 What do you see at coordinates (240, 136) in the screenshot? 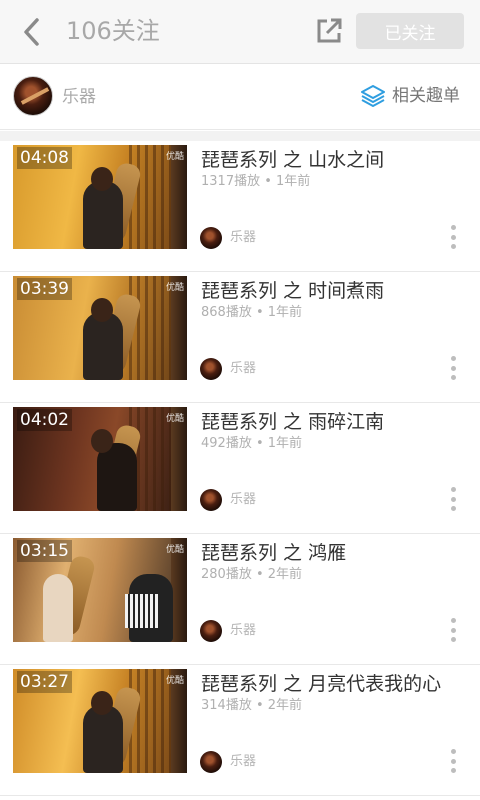
I see `separator` at bounding box center [240, 136].